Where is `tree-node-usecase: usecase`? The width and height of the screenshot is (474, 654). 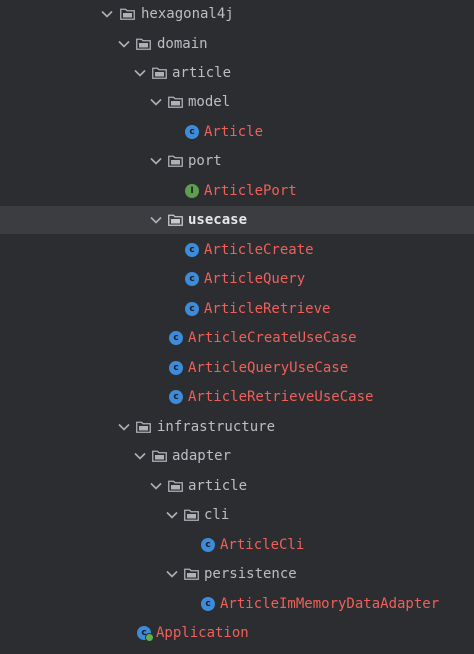
tree-node-usecase: usecase is located at coordinates (237, 220).